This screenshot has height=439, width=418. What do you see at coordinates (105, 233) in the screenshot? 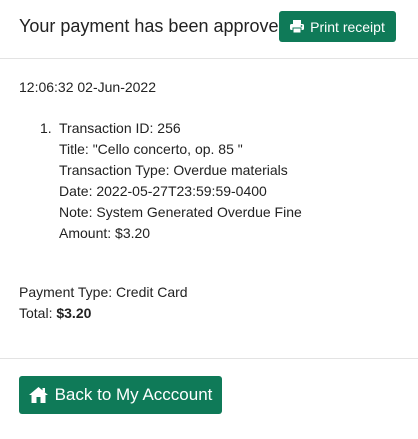
I see `transaction-amount: Amount: $3.20` at bounding box center [105, 233].